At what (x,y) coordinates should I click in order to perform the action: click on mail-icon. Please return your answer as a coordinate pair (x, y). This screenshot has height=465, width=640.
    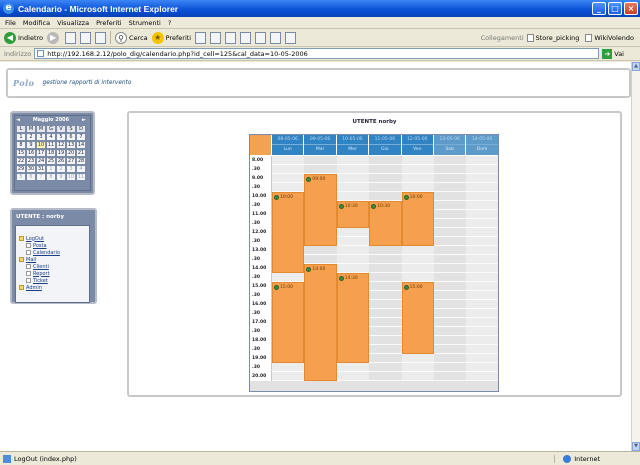
    Looking at the image, I should click on (216, 37).